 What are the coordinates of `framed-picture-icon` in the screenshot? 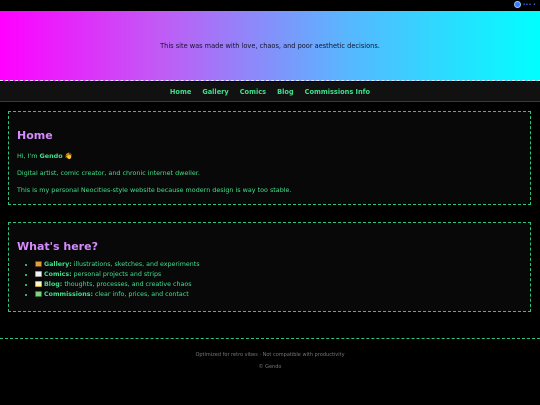 It's located at (38, 264).